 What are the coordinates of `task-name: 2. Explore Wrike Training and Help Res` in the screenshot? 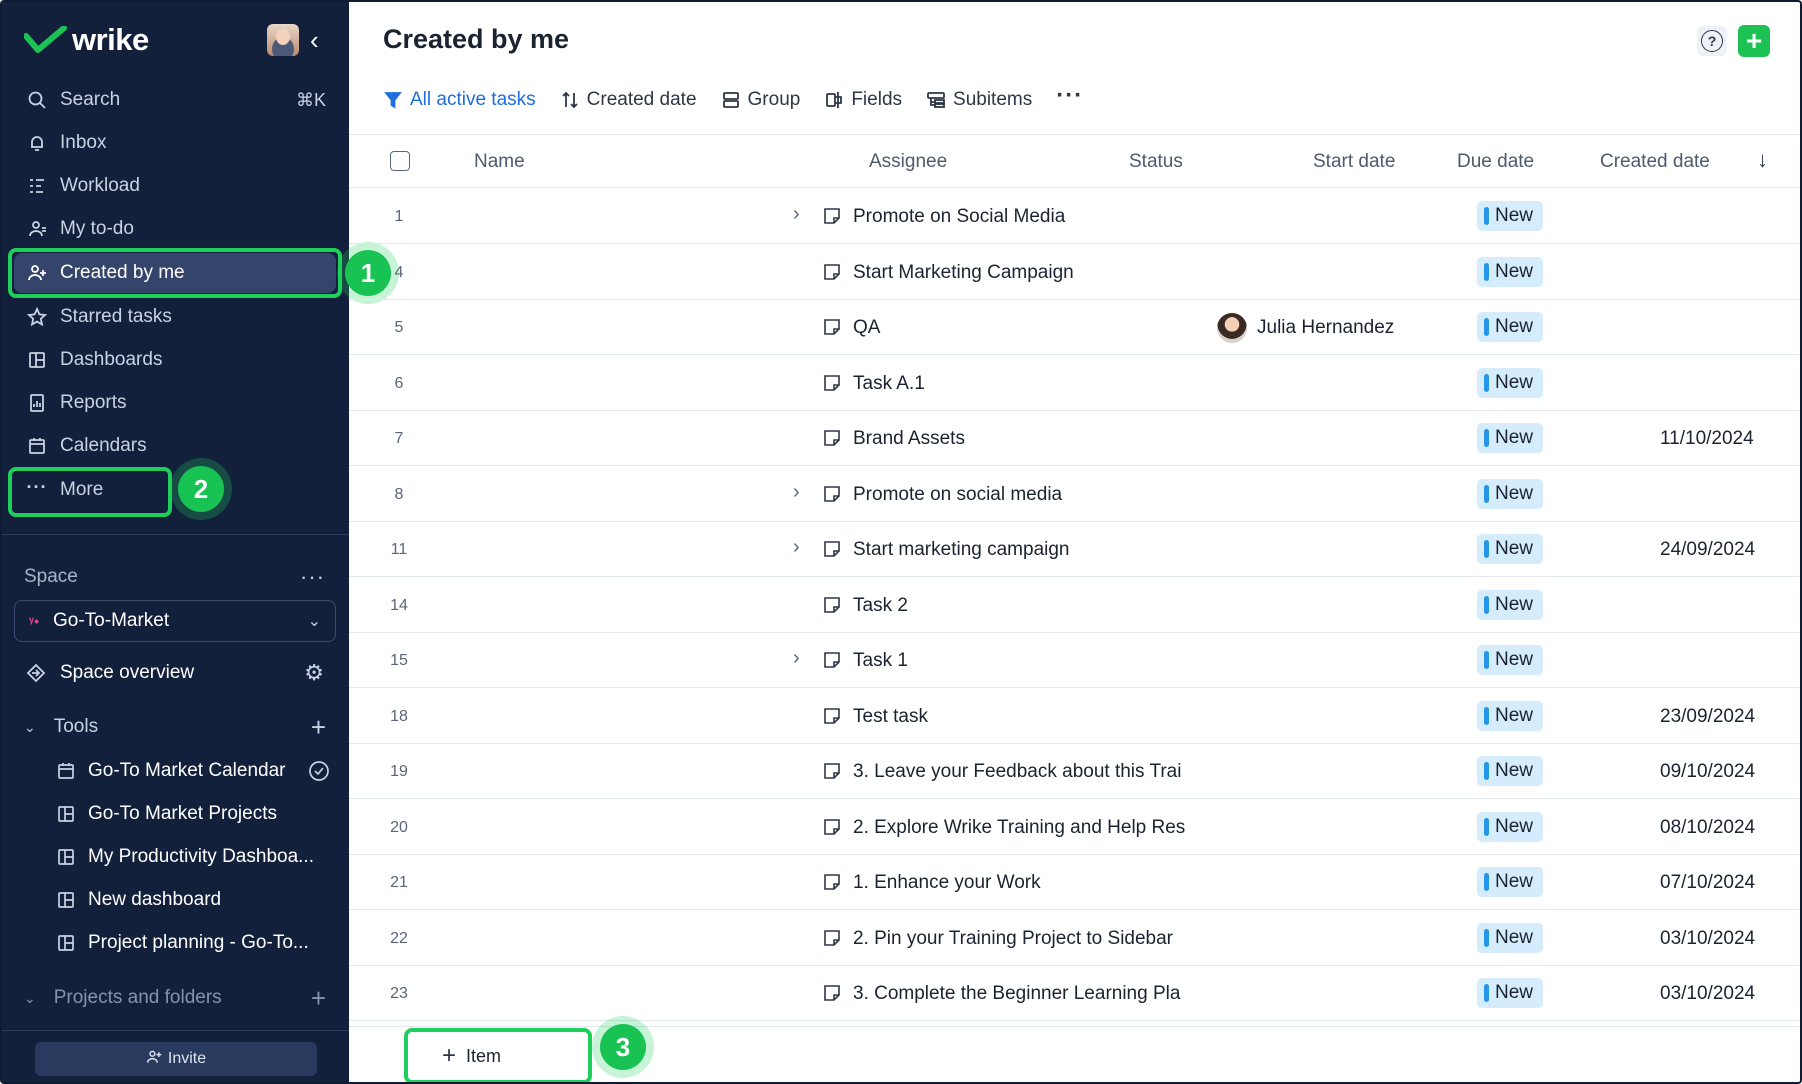 It's located at (1021, 828).